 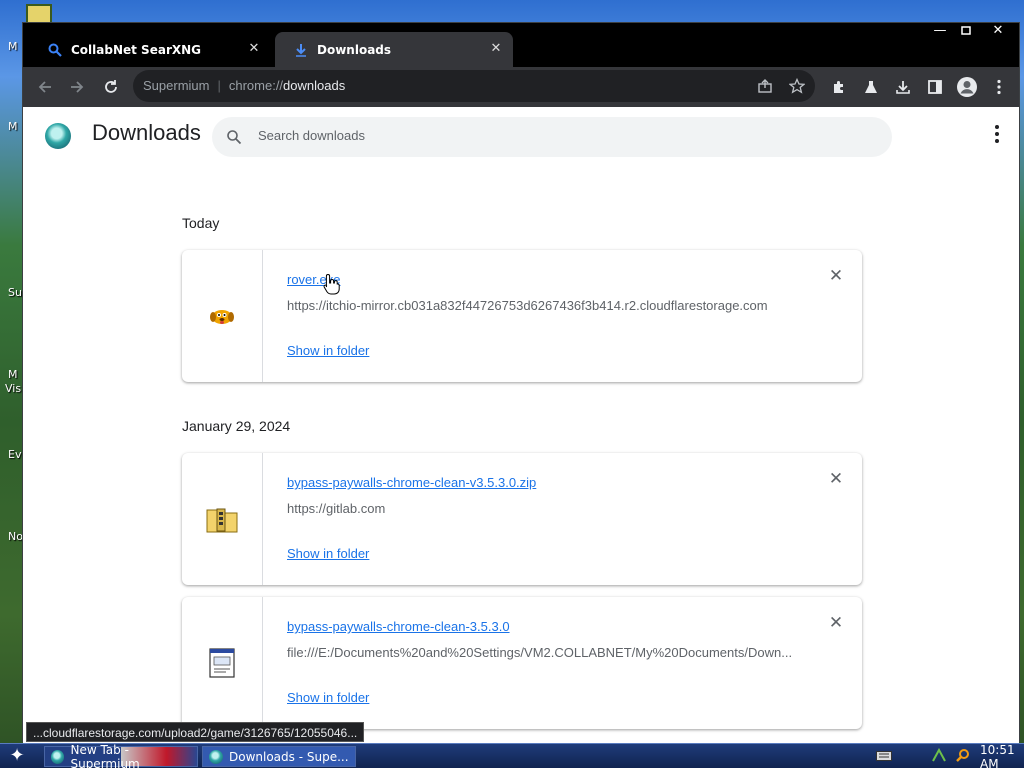 I want to click on tab-label: Downloads, so click(x=354, y=49).